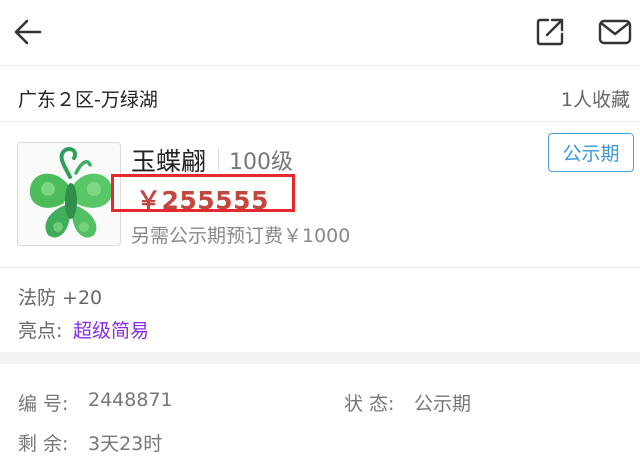 The height and width of the screenshot is (466, 640). What do you see at coordinates (43, 404) in the screenshot?
I see `id-label: 编 号:` at bounding box center [43, 404].